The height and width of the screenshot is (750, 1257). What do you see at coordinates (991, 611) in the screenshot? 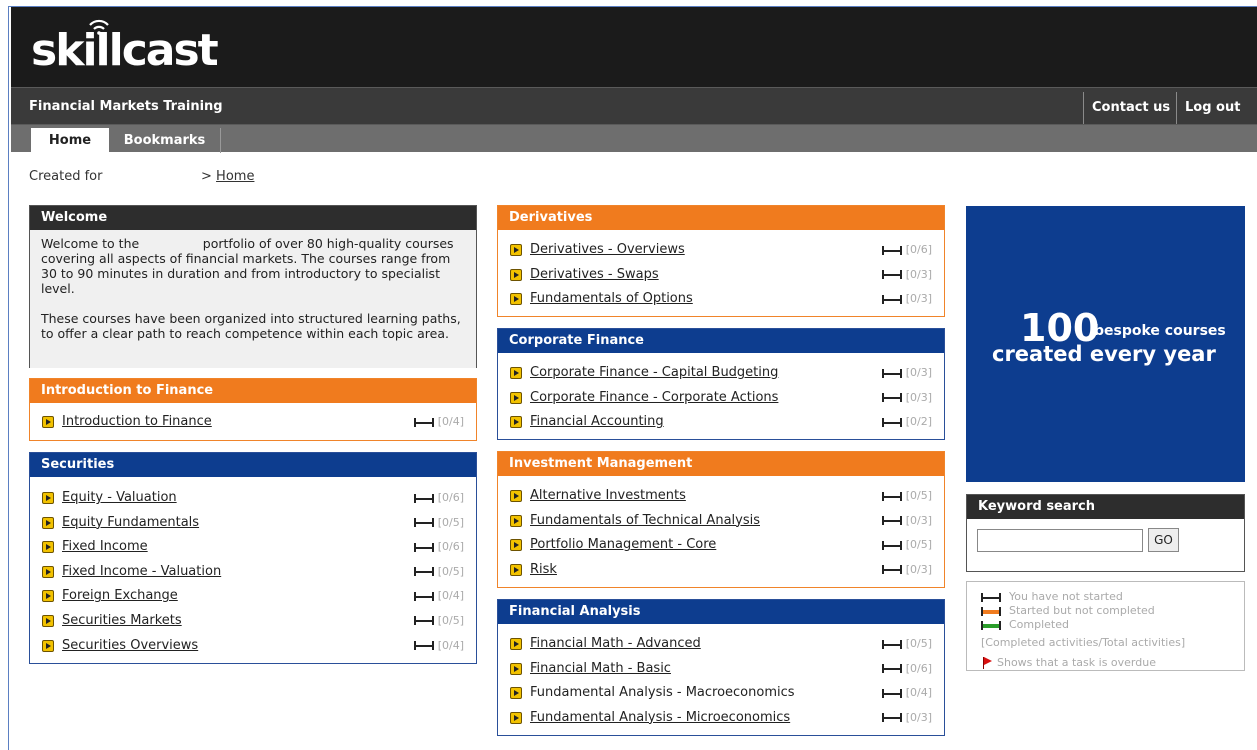
I see `started-icon` at bounding box center [991, 611].